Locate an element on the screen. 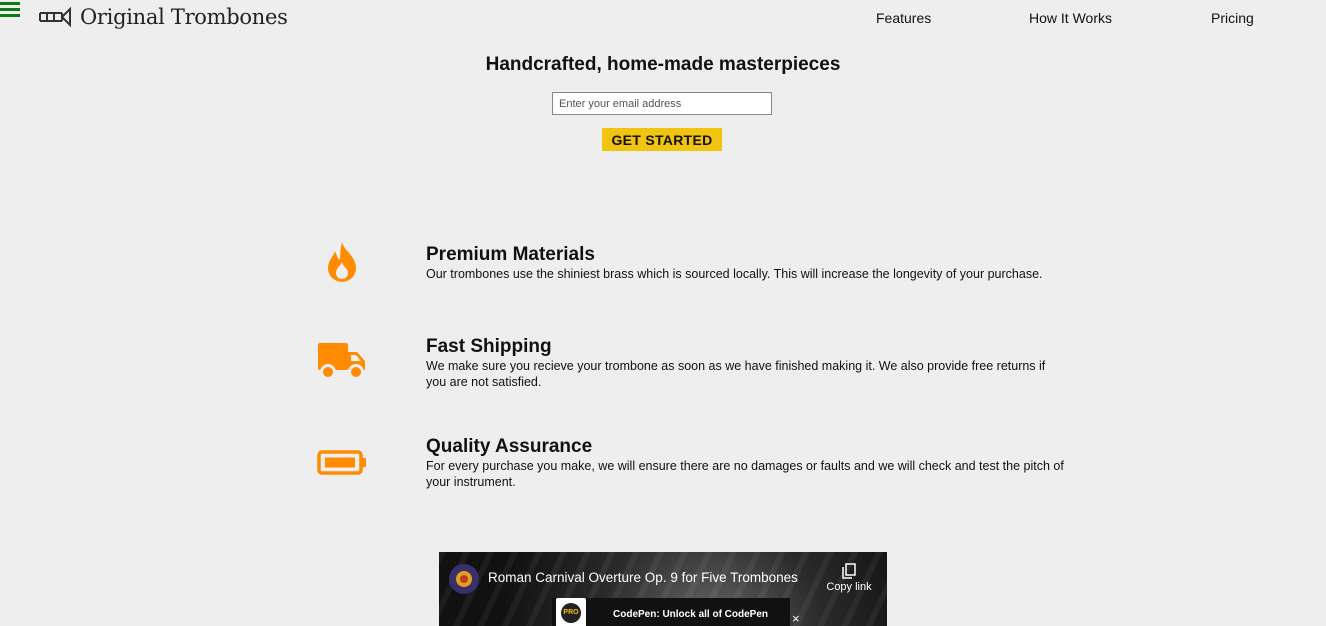 The width and height of the screenshot is (1326, 626). pro-badge: PRO is located at coordinates (571, 612).